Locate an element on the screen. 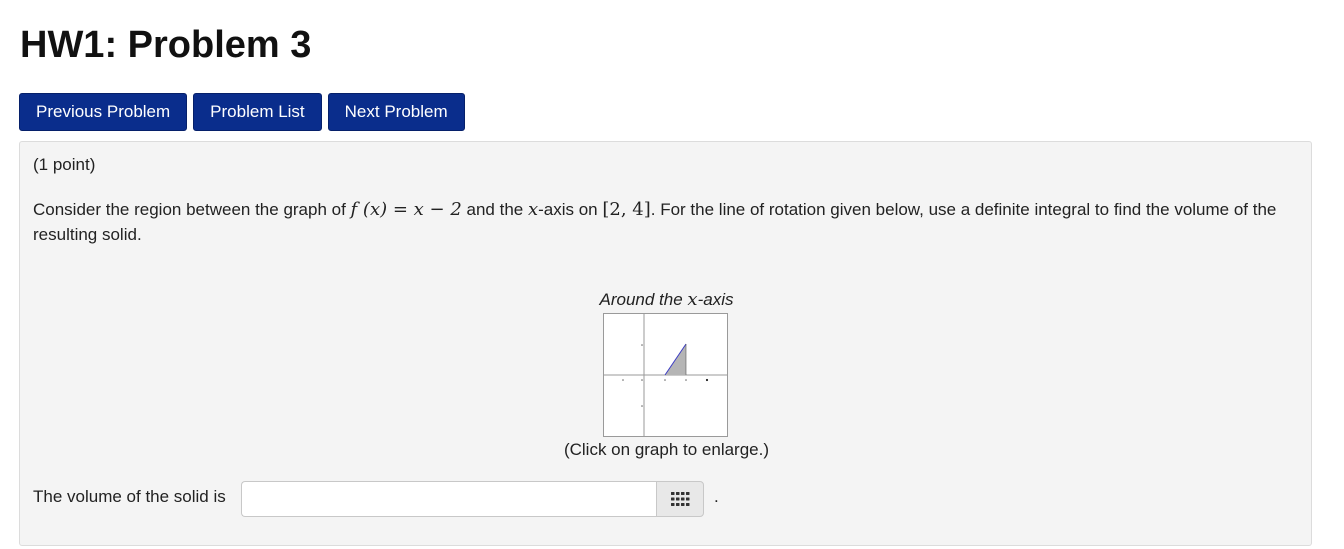  problem-list-button: Problem List is located at coordinates (257, 112).